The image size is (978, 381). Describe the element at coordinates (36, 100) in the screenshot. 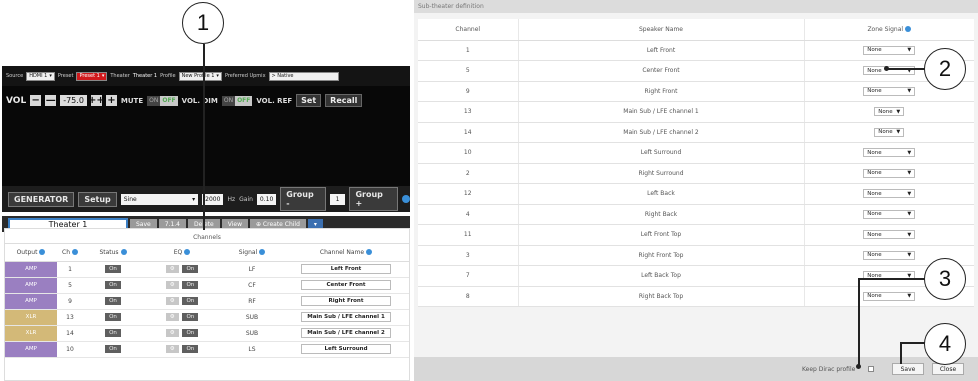

I see `volume-down-button: −` at that location.